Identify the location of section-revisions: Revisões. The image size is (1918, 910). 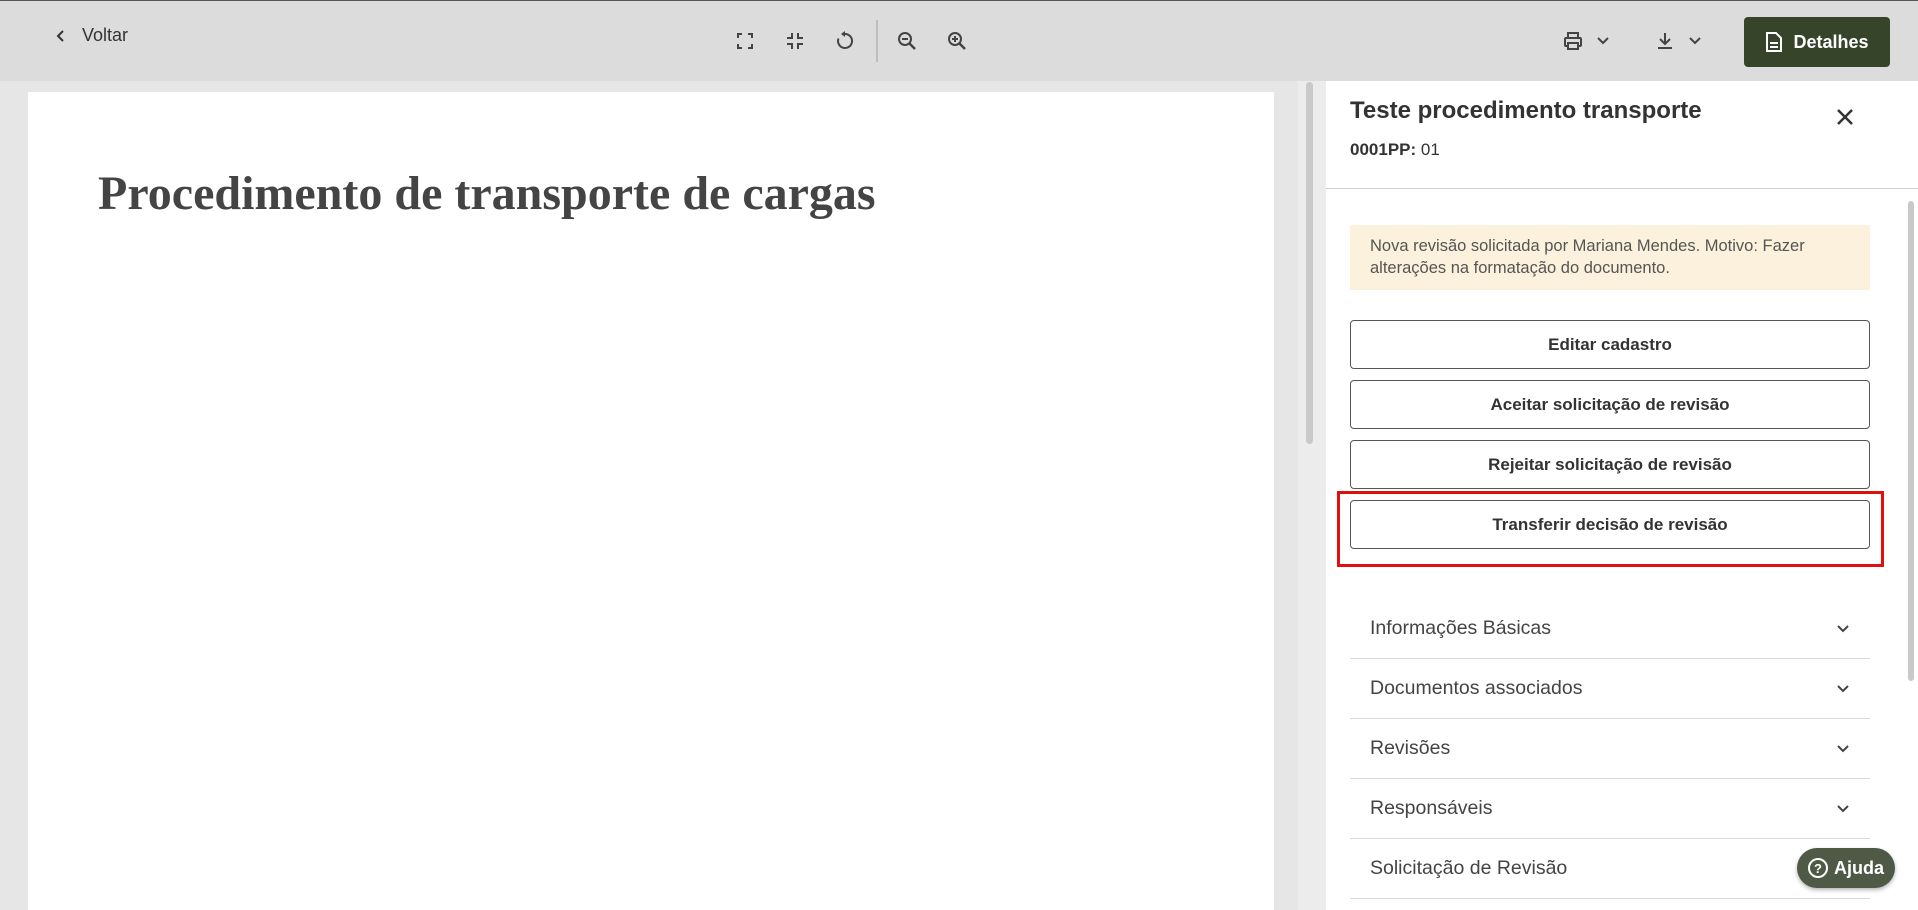
(1610, 749).